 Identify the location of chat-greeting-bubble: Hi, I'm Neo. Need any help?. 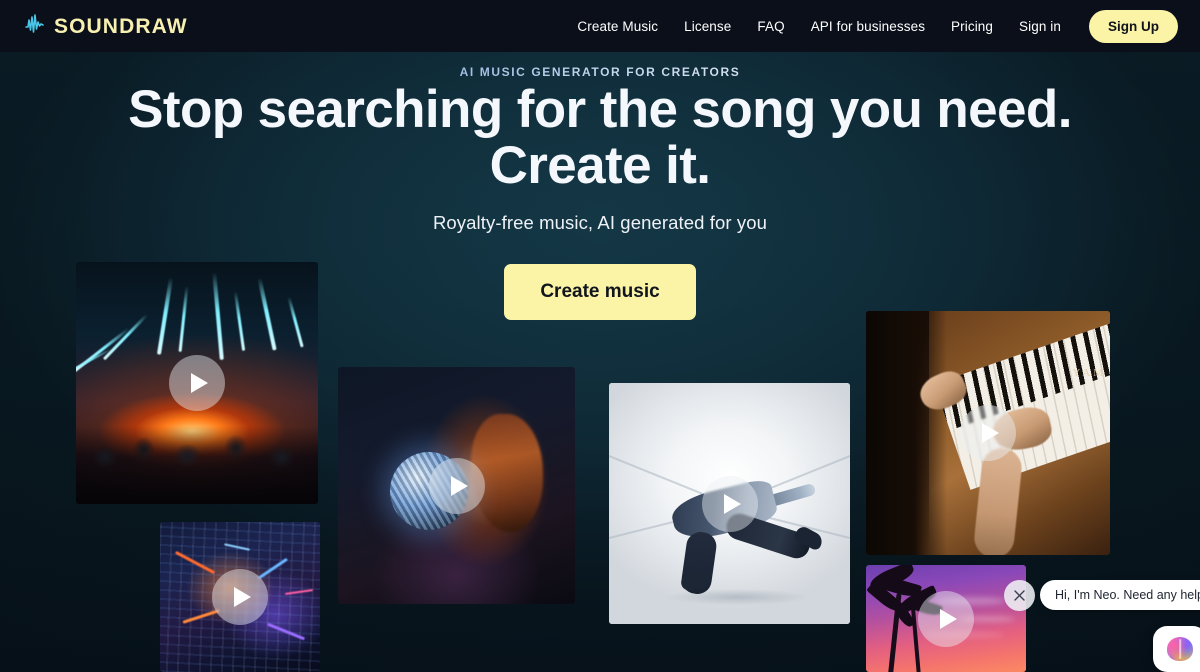
(1120, 595).